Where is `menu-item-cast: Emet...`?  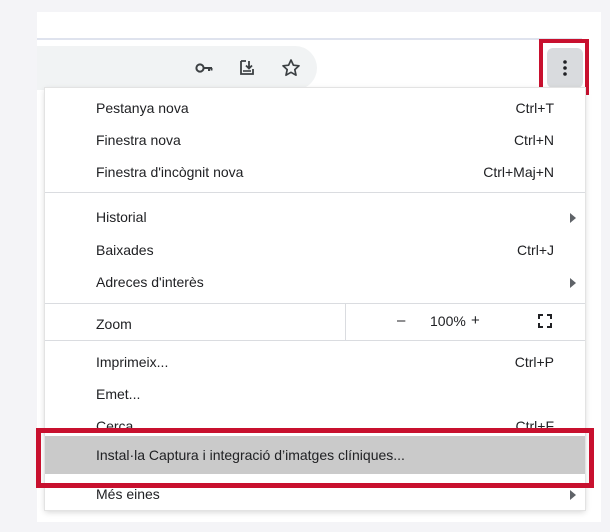 menu-item-cast: Emet... is located at coordinates (315, 394).